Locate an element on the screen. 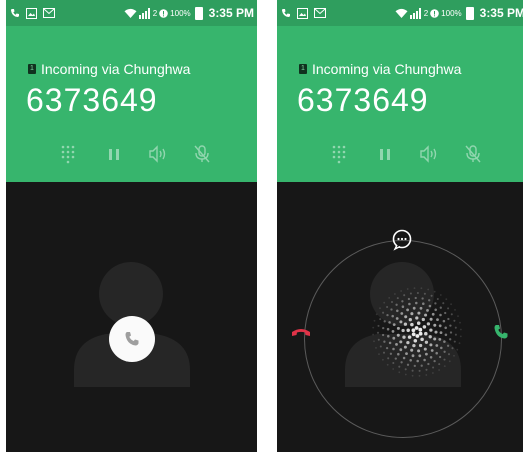 Image resolution: width=523 pixels, height=452 pixels. phone-icon is located at coordinates (132, 339).